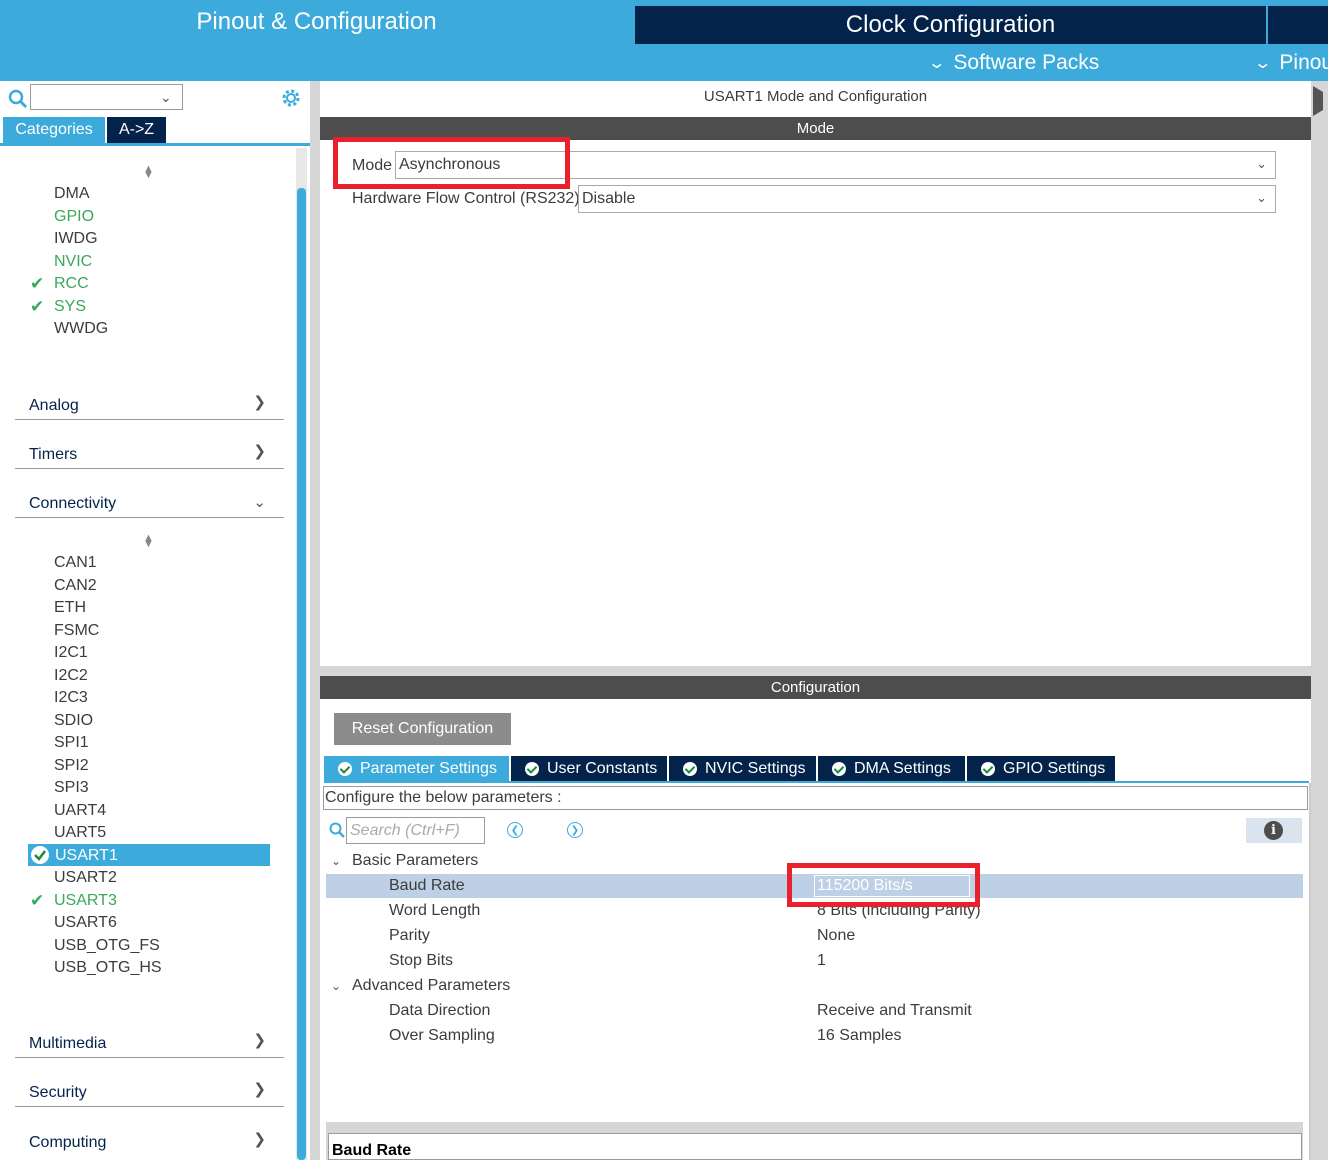 This screenshot has width=1328, height=1160. I want to click on param-value: 16 Samples, so click(859, 1036).